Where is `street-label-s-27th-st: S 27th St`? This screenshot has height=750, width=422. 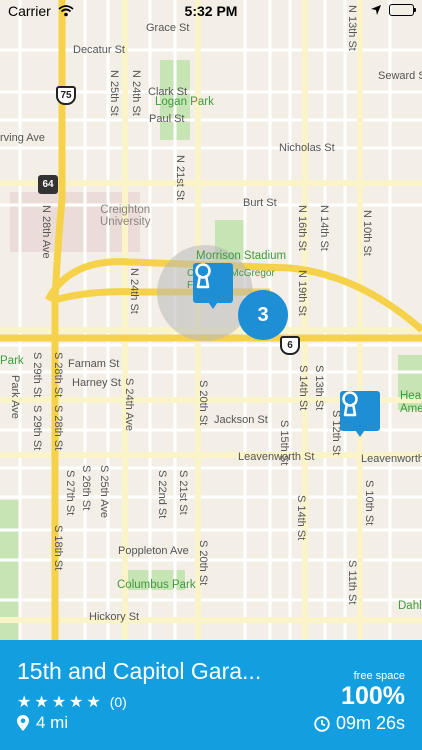 street-label-s-27th-st: S 27th St is located at coordinates (70, 493).